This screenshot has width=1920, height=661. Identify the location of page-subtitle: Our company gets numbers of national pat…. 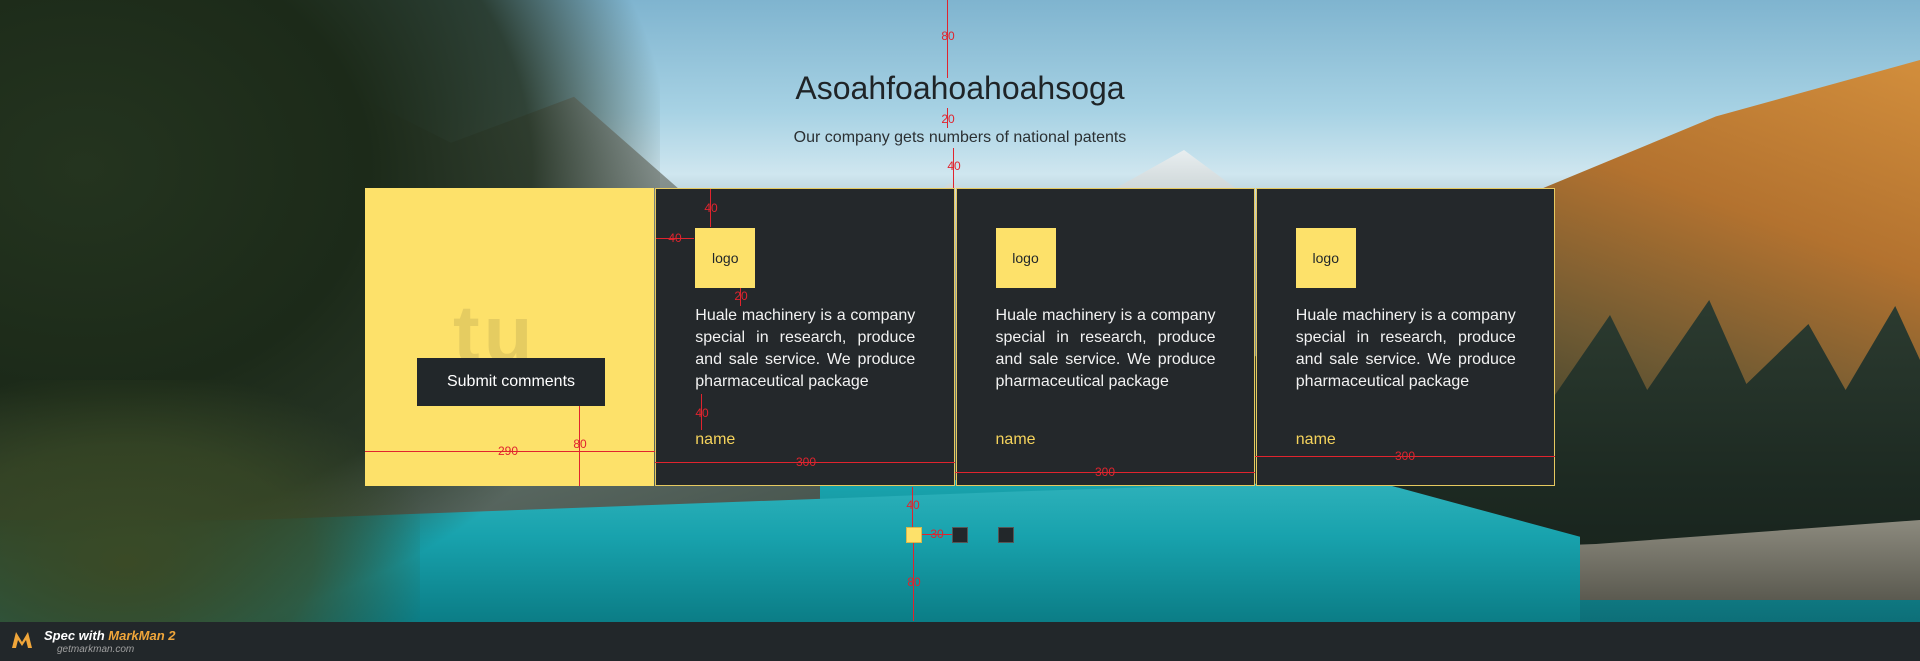
(960, 137).